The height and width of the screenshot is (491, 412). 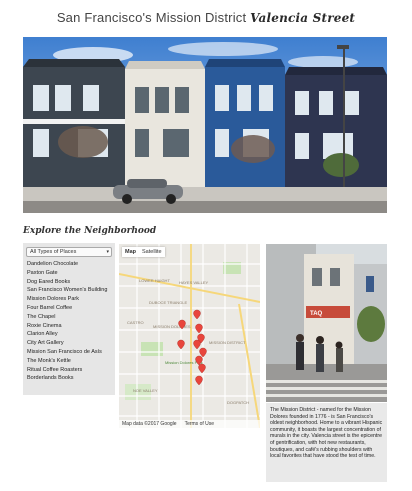 I want to click on place-item: Mission Dolores Park, so click(x=69, y=299).